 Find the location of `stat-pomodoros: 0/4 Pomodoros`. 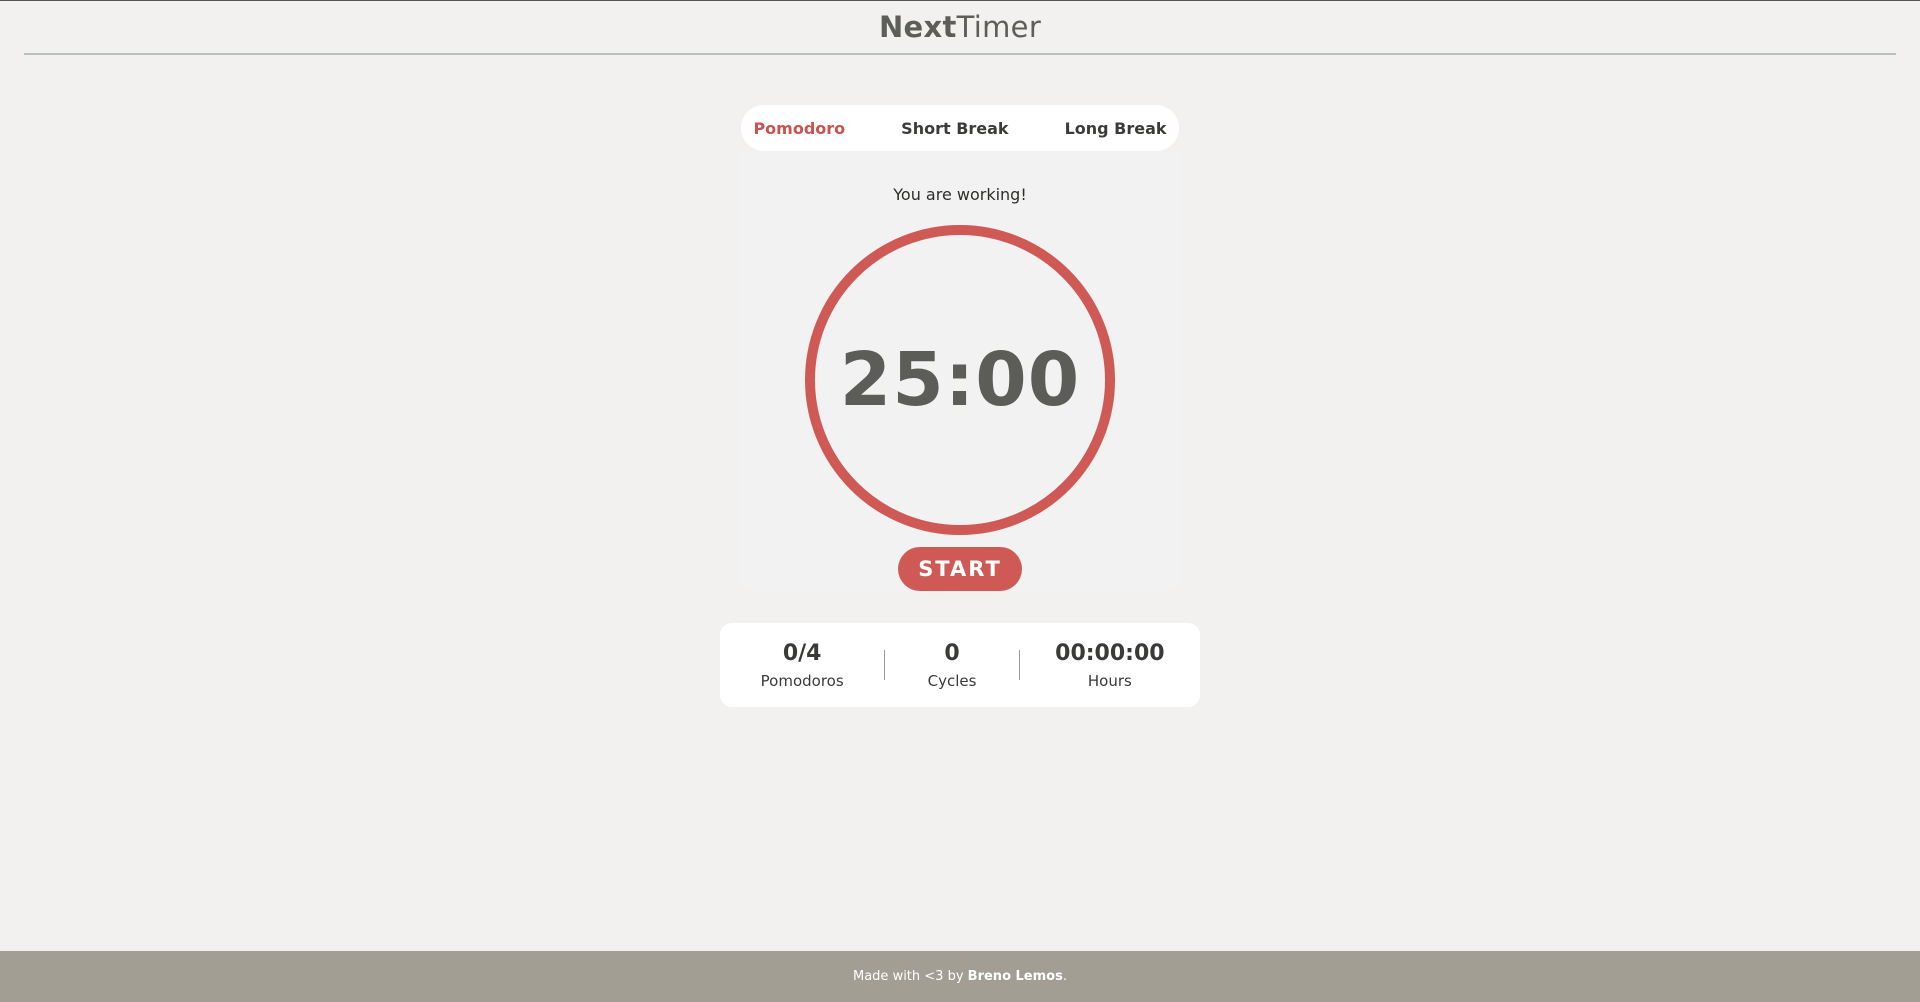

stat-pomodoros: 0/4 Pomodoros is located at coordinates (802, 665).